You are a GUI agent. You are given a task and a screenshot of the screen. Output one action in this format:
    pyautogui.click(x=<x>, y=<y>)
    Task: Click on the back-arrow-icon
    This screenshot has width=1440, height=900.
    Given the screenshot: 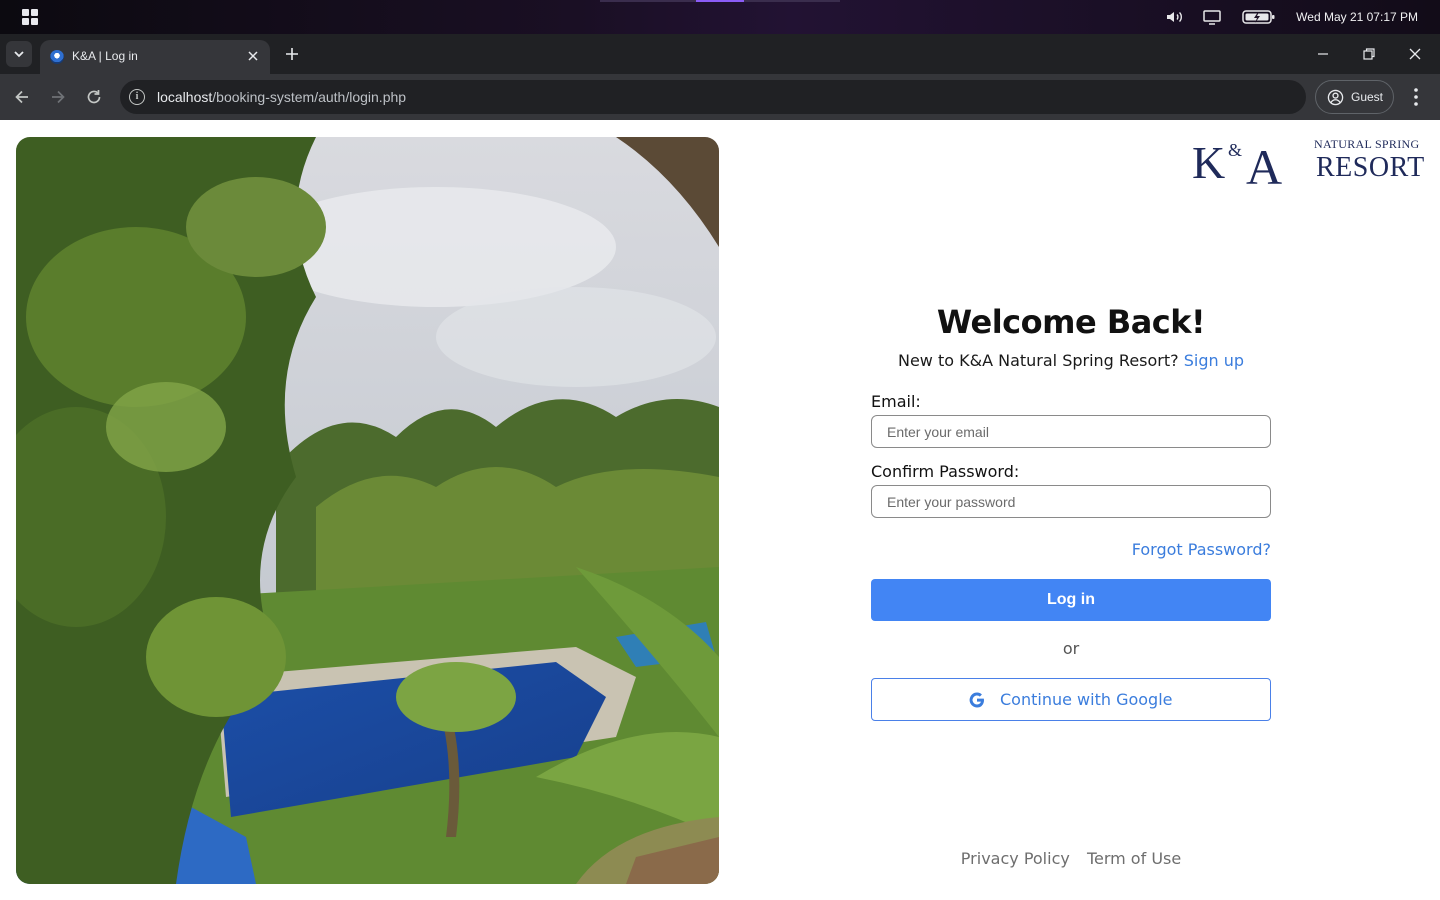 What is the action you would take?
    pyautogui.click(x=22, y=97)
    